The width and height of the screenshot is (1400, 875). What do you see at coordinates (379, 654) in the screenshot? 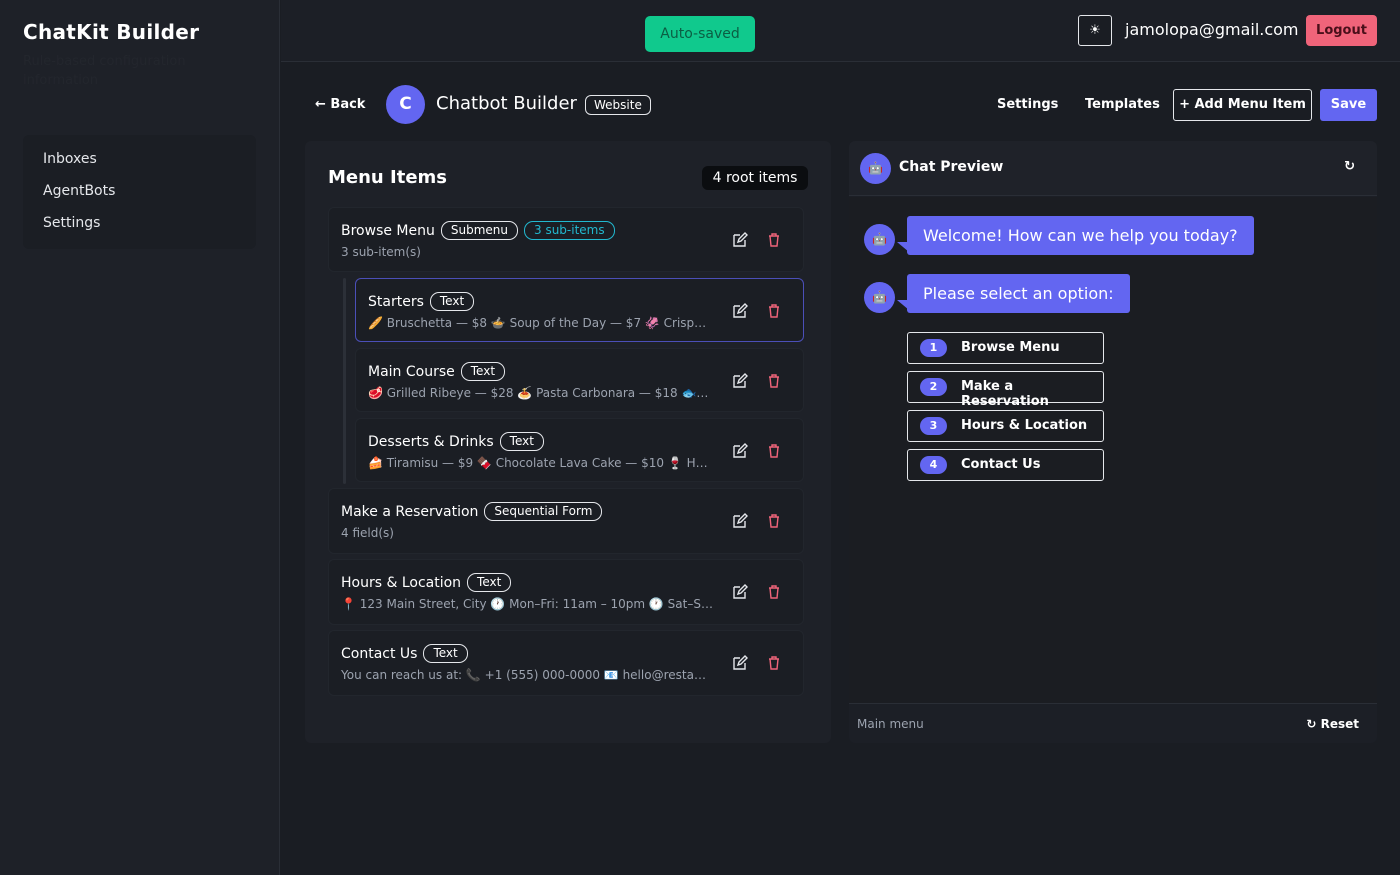
I see `menu-item-name: Contact Us` at bounding box center [379, 654].